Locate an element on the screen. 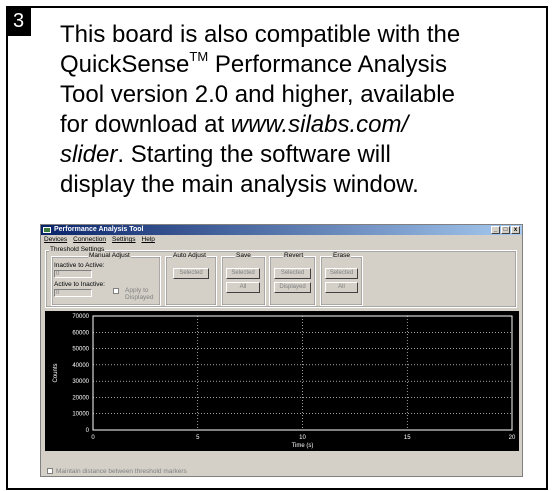 The width and height of the screenshot is (558, 491). desc-line-4-pre: for download at is located at coordinates (145, 124).